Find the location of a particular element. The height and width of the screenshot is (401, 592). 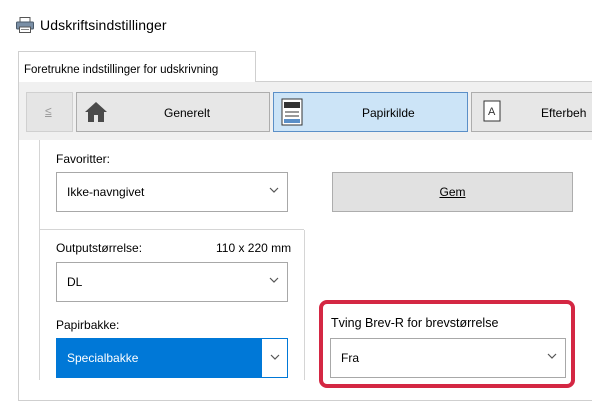

output-size-label: Outputstørrelse: is located at coordinates (99, 248).